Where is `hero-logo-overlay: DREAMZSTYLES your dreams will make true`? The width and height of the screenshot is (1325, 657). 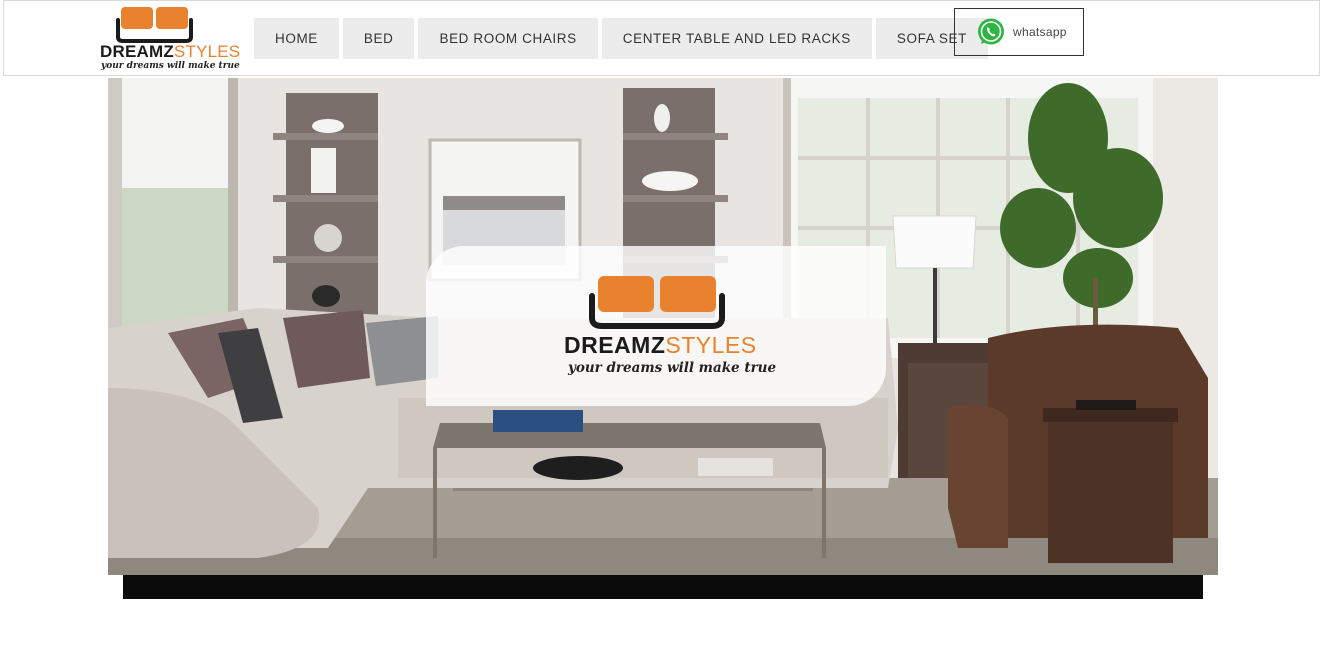
hero-logo-overlay: DREAMZSTYLES your dreams will make true is located at coordinates (656, 326).